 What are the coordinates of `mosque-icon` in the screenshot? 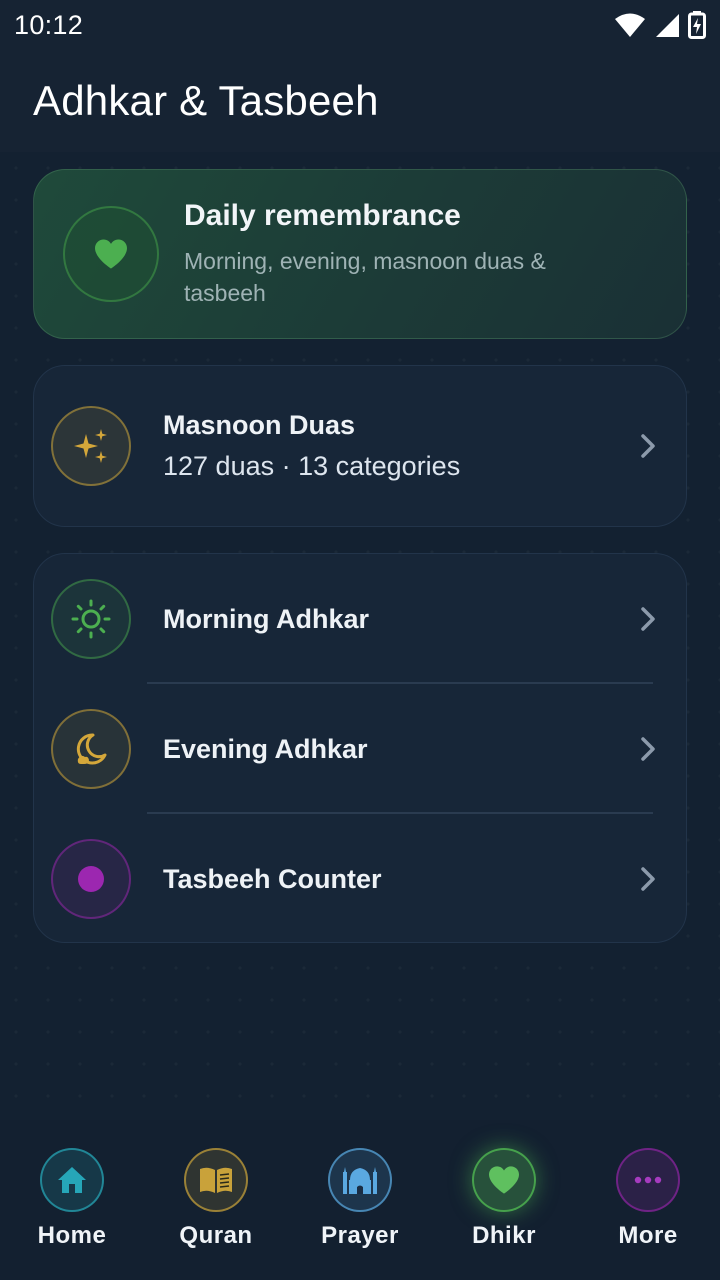 It's located at (360, 1180).